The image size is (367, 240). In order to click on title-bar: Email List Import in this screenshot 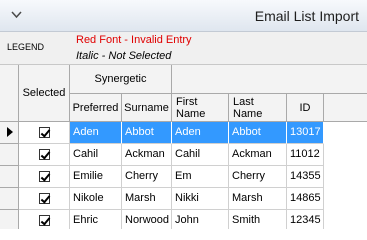, I will do `click(183, 16)`.